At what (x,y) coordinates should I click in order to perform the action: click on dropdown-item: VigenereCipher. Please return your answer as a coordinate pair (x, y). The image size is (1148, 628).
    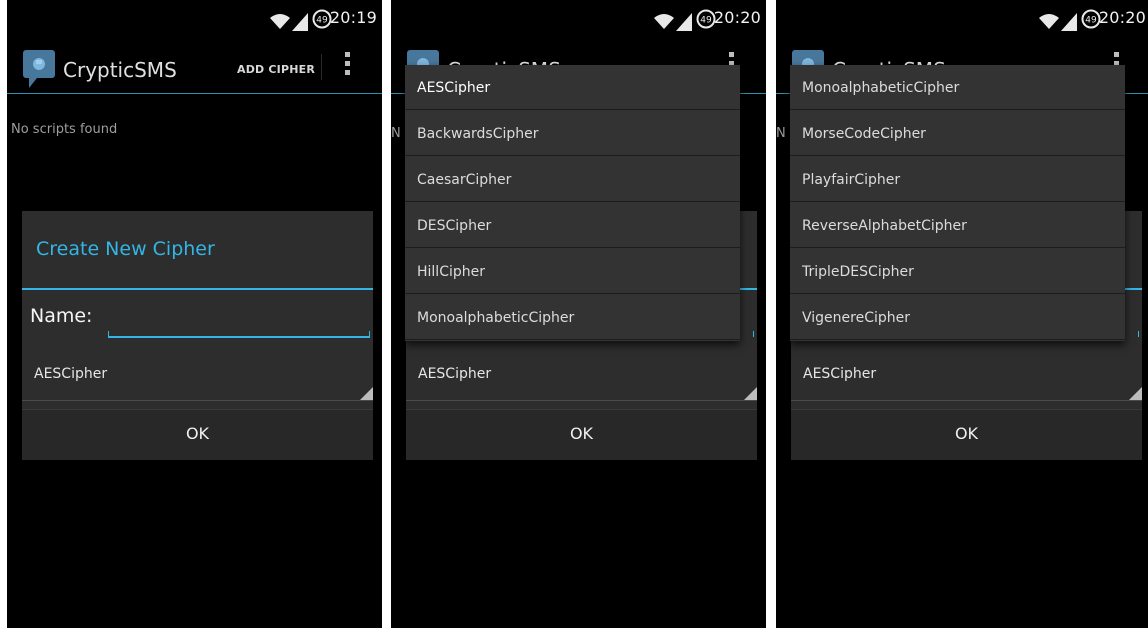
    Looking at the image, I should click on (957, 317).